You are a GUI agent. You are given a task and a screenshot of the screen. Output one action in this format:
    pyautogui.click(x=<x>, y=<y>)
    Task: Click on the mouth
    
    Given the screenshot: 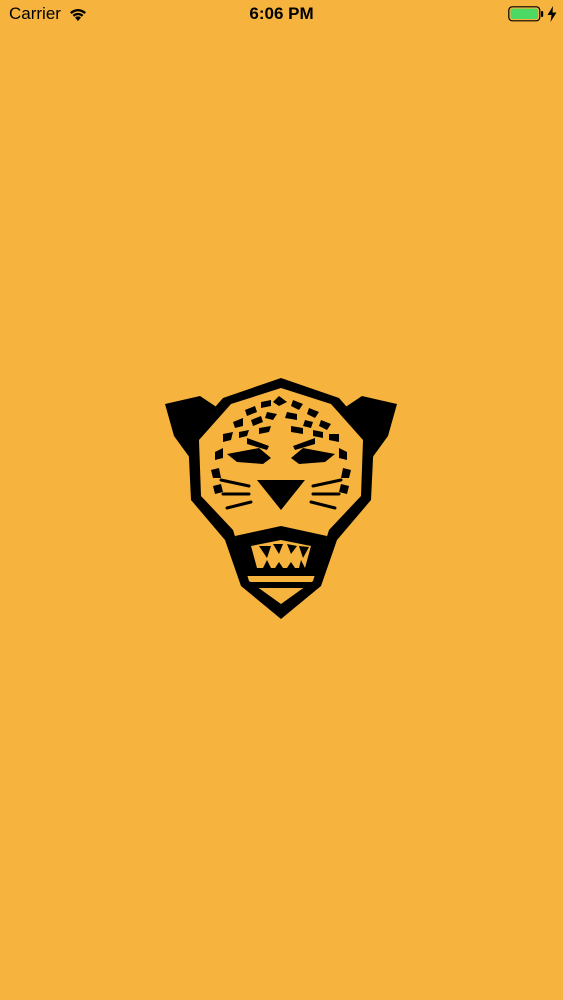 What is the action you would take?
    pyautogui.click(x=281, y=551)
    